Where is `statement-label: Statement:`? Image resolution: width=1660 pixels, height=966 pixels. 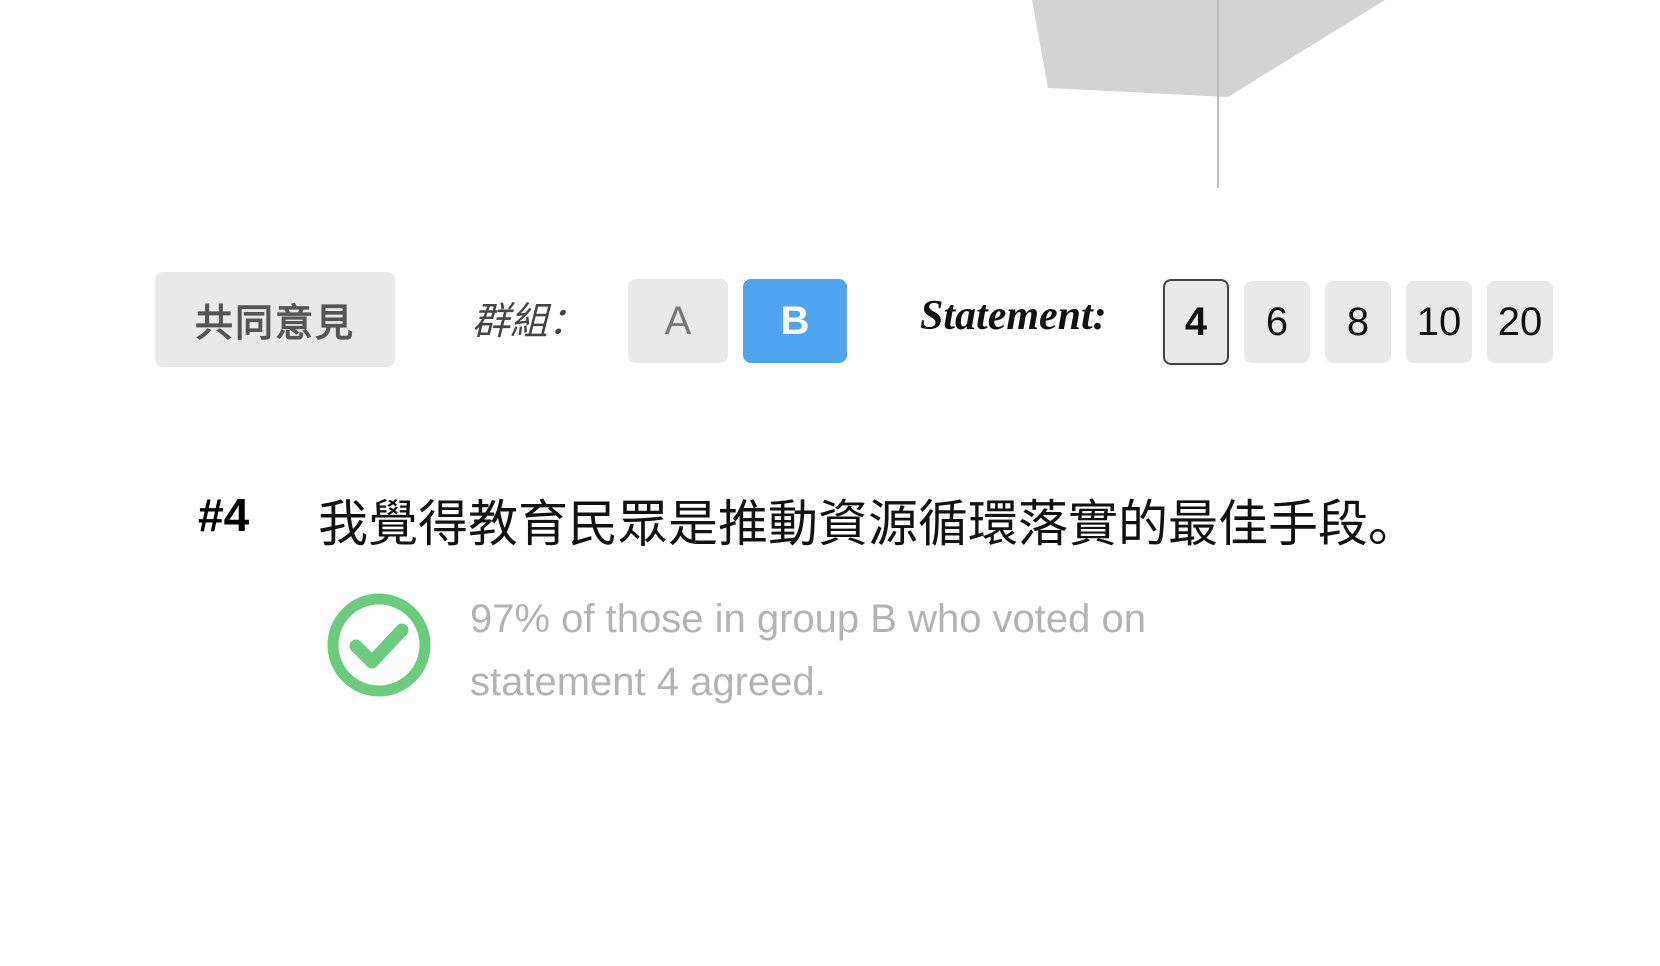 statement-label: Statement: is located at coordinates (1013, 316).